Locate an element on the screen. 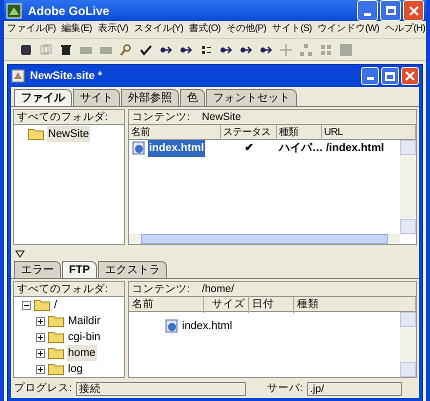 This screenshot has height=401, width=430. menu-item: ファイル(F) is located at coordinates (31, 29).